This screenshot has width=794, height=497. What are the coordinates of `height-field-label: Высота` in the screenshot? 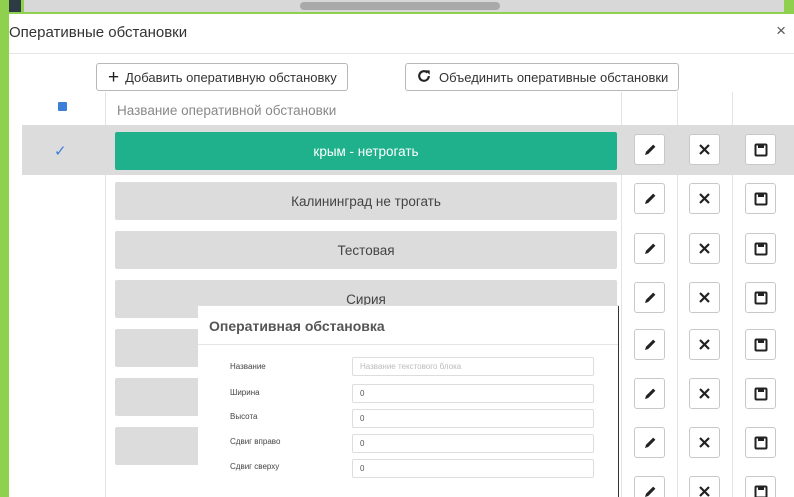 It's located at (244, 416).